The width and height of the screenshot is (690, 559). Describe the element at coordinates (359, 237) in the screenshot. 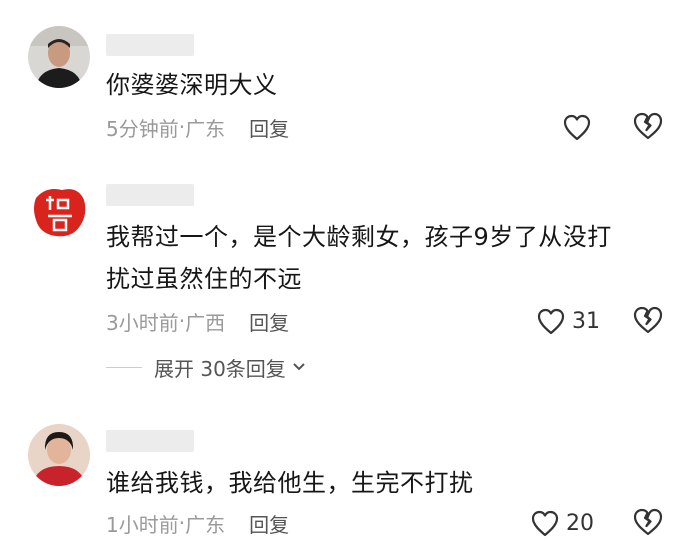

I see `comment-text-line: 我帮过一个，是个大龄剩女，孩子9岁了从没打` at that location.